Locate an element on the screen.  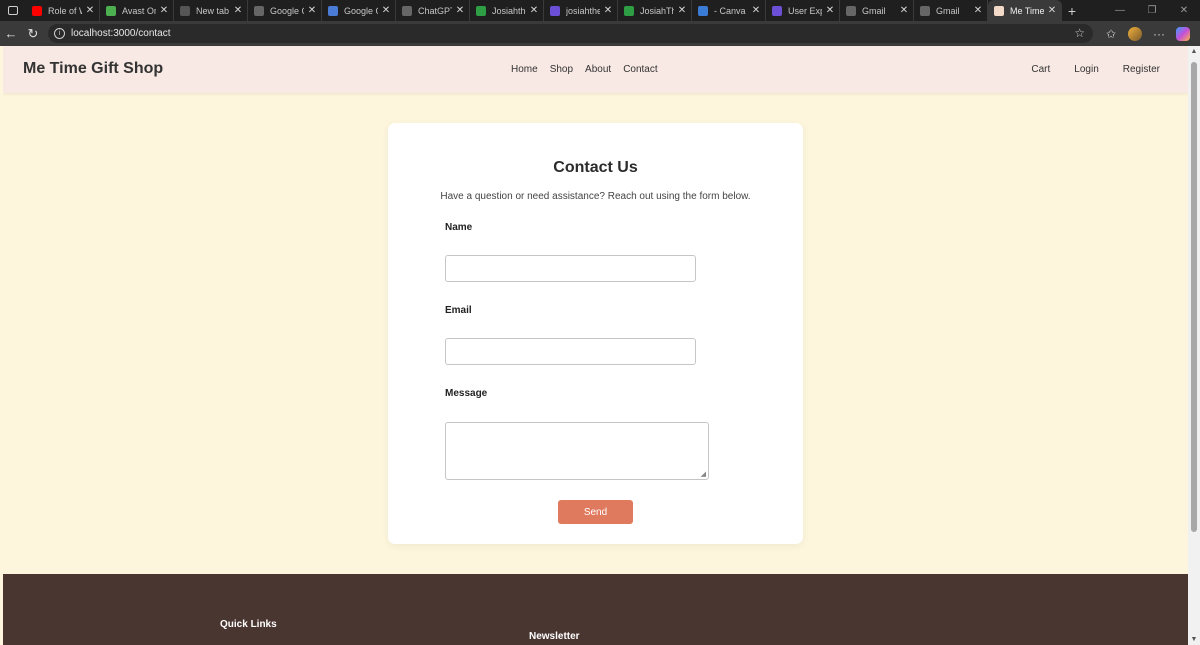
auth-links: Cart Login Register is located at coordinates (1095, 69).